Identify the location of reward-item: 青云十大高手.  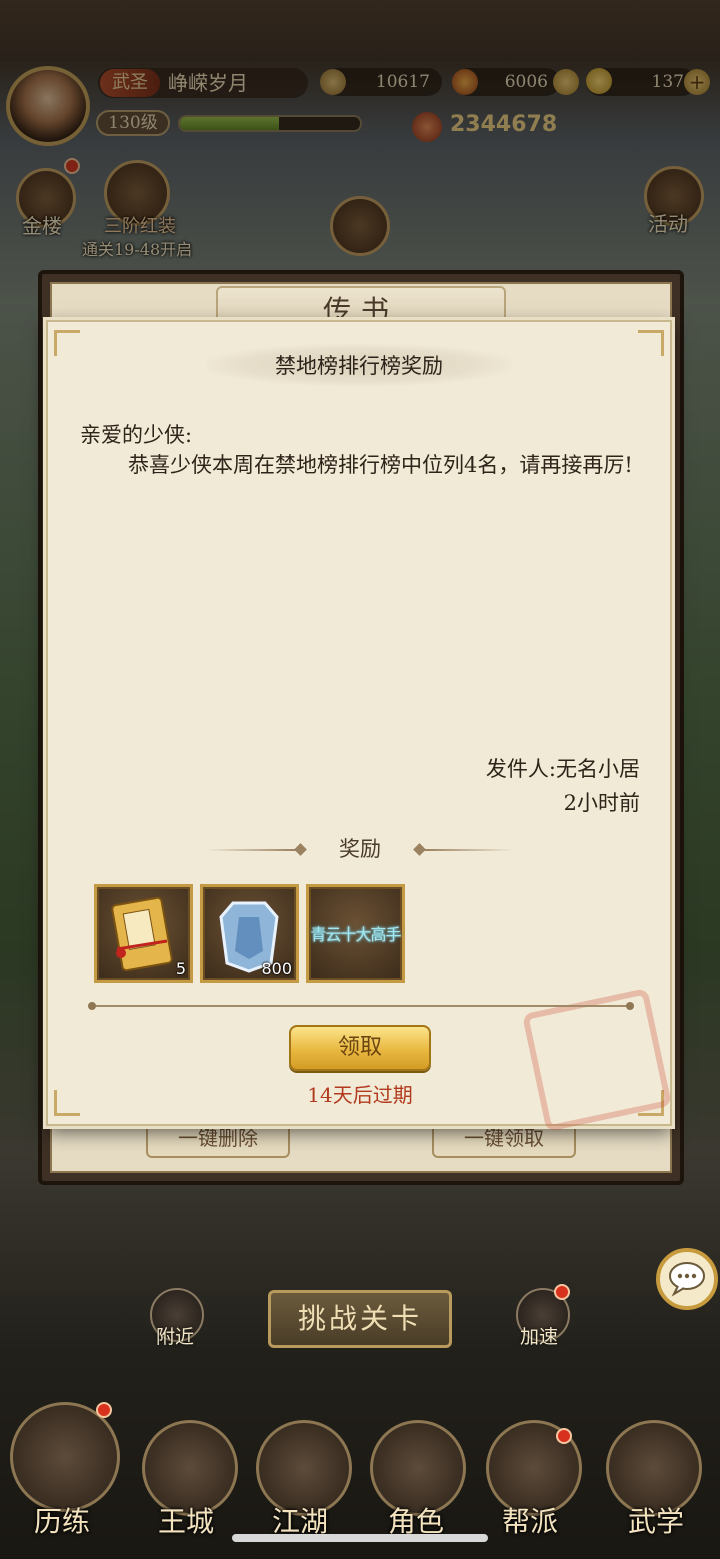
(355, 933).